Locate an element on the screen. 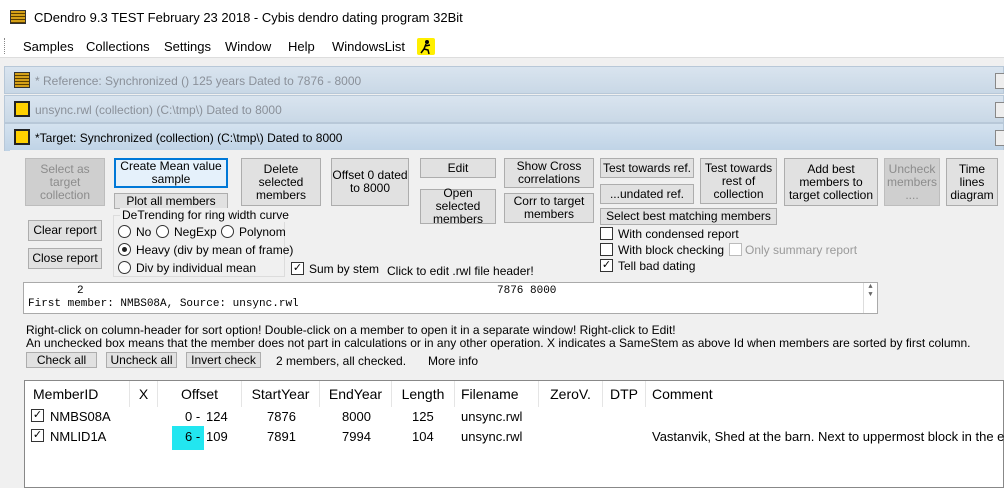 This screenshot has height=488, width=1004. column-header-memberid: MemberID is located at coordinates (77, 394).